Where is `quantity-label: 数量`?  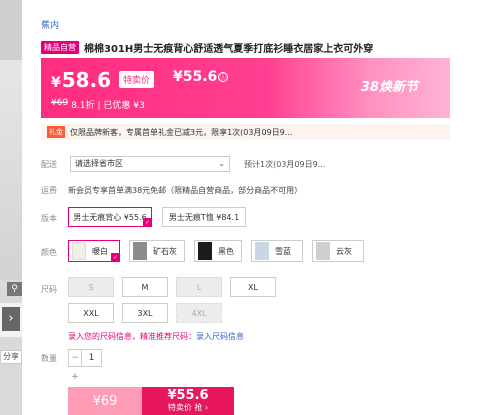
quantity-label: 数量 is located at coordinates (49, 358).